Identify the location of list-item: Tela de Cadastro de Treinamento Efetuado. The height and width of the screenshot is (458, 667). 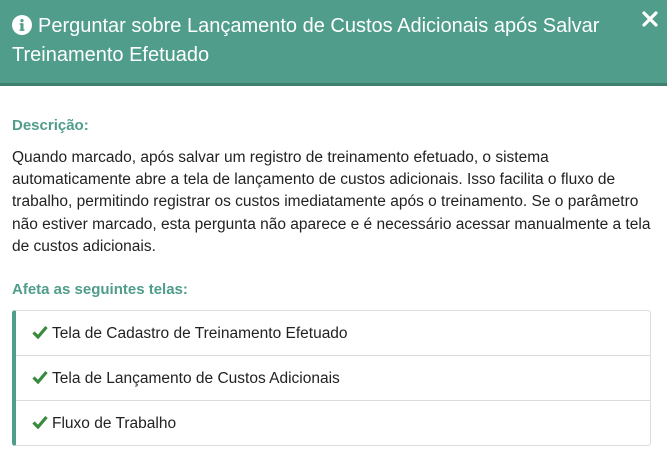
(333, 333).